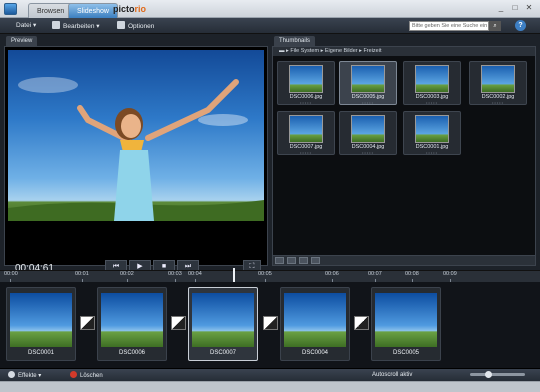  What do you see at coordinates (405, 353) in the screenshot?
I see `clip-label: DSC0005` at bounding box center [405, 353].